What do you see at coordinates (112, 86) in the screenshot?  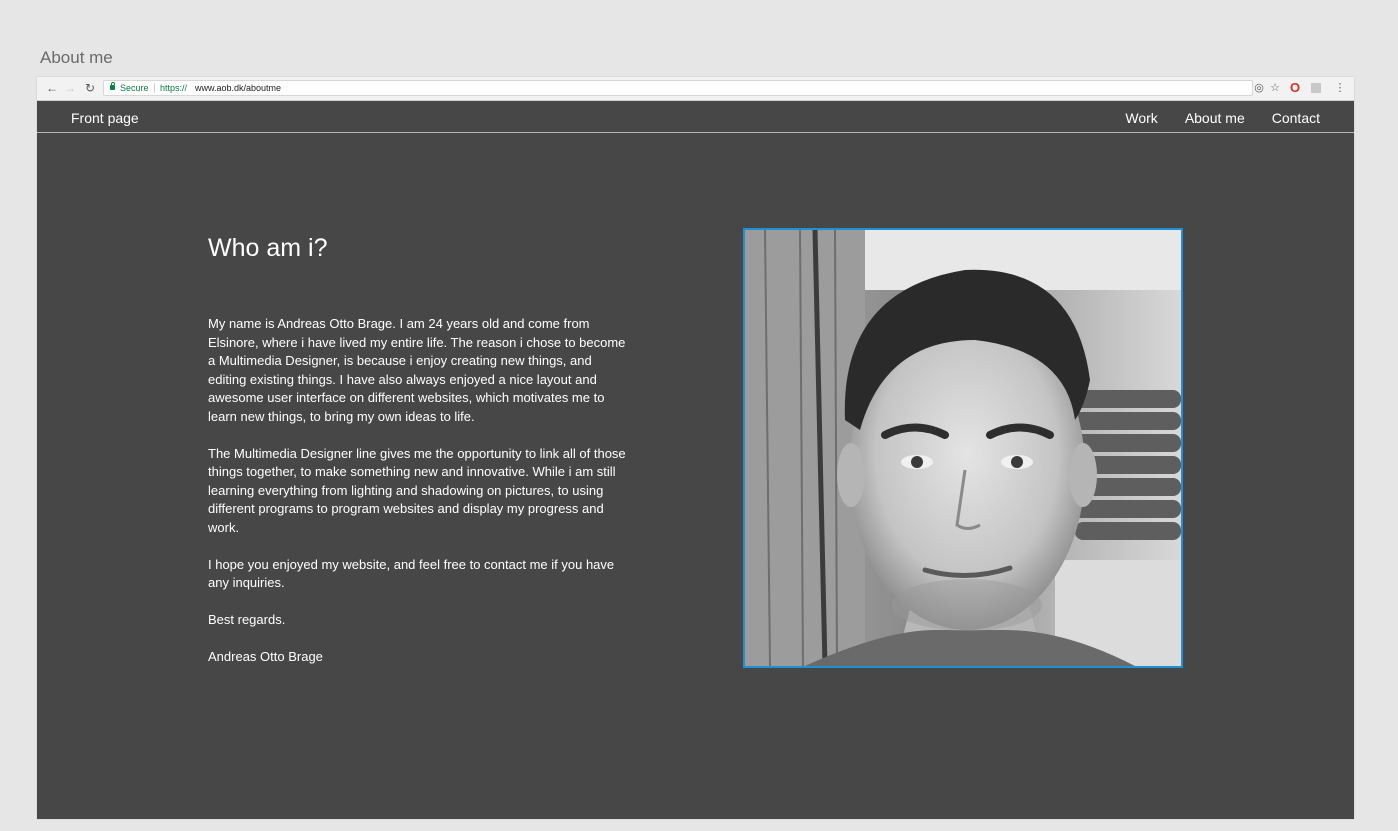 I see `lock-icon` at bounding box center [112, 86].